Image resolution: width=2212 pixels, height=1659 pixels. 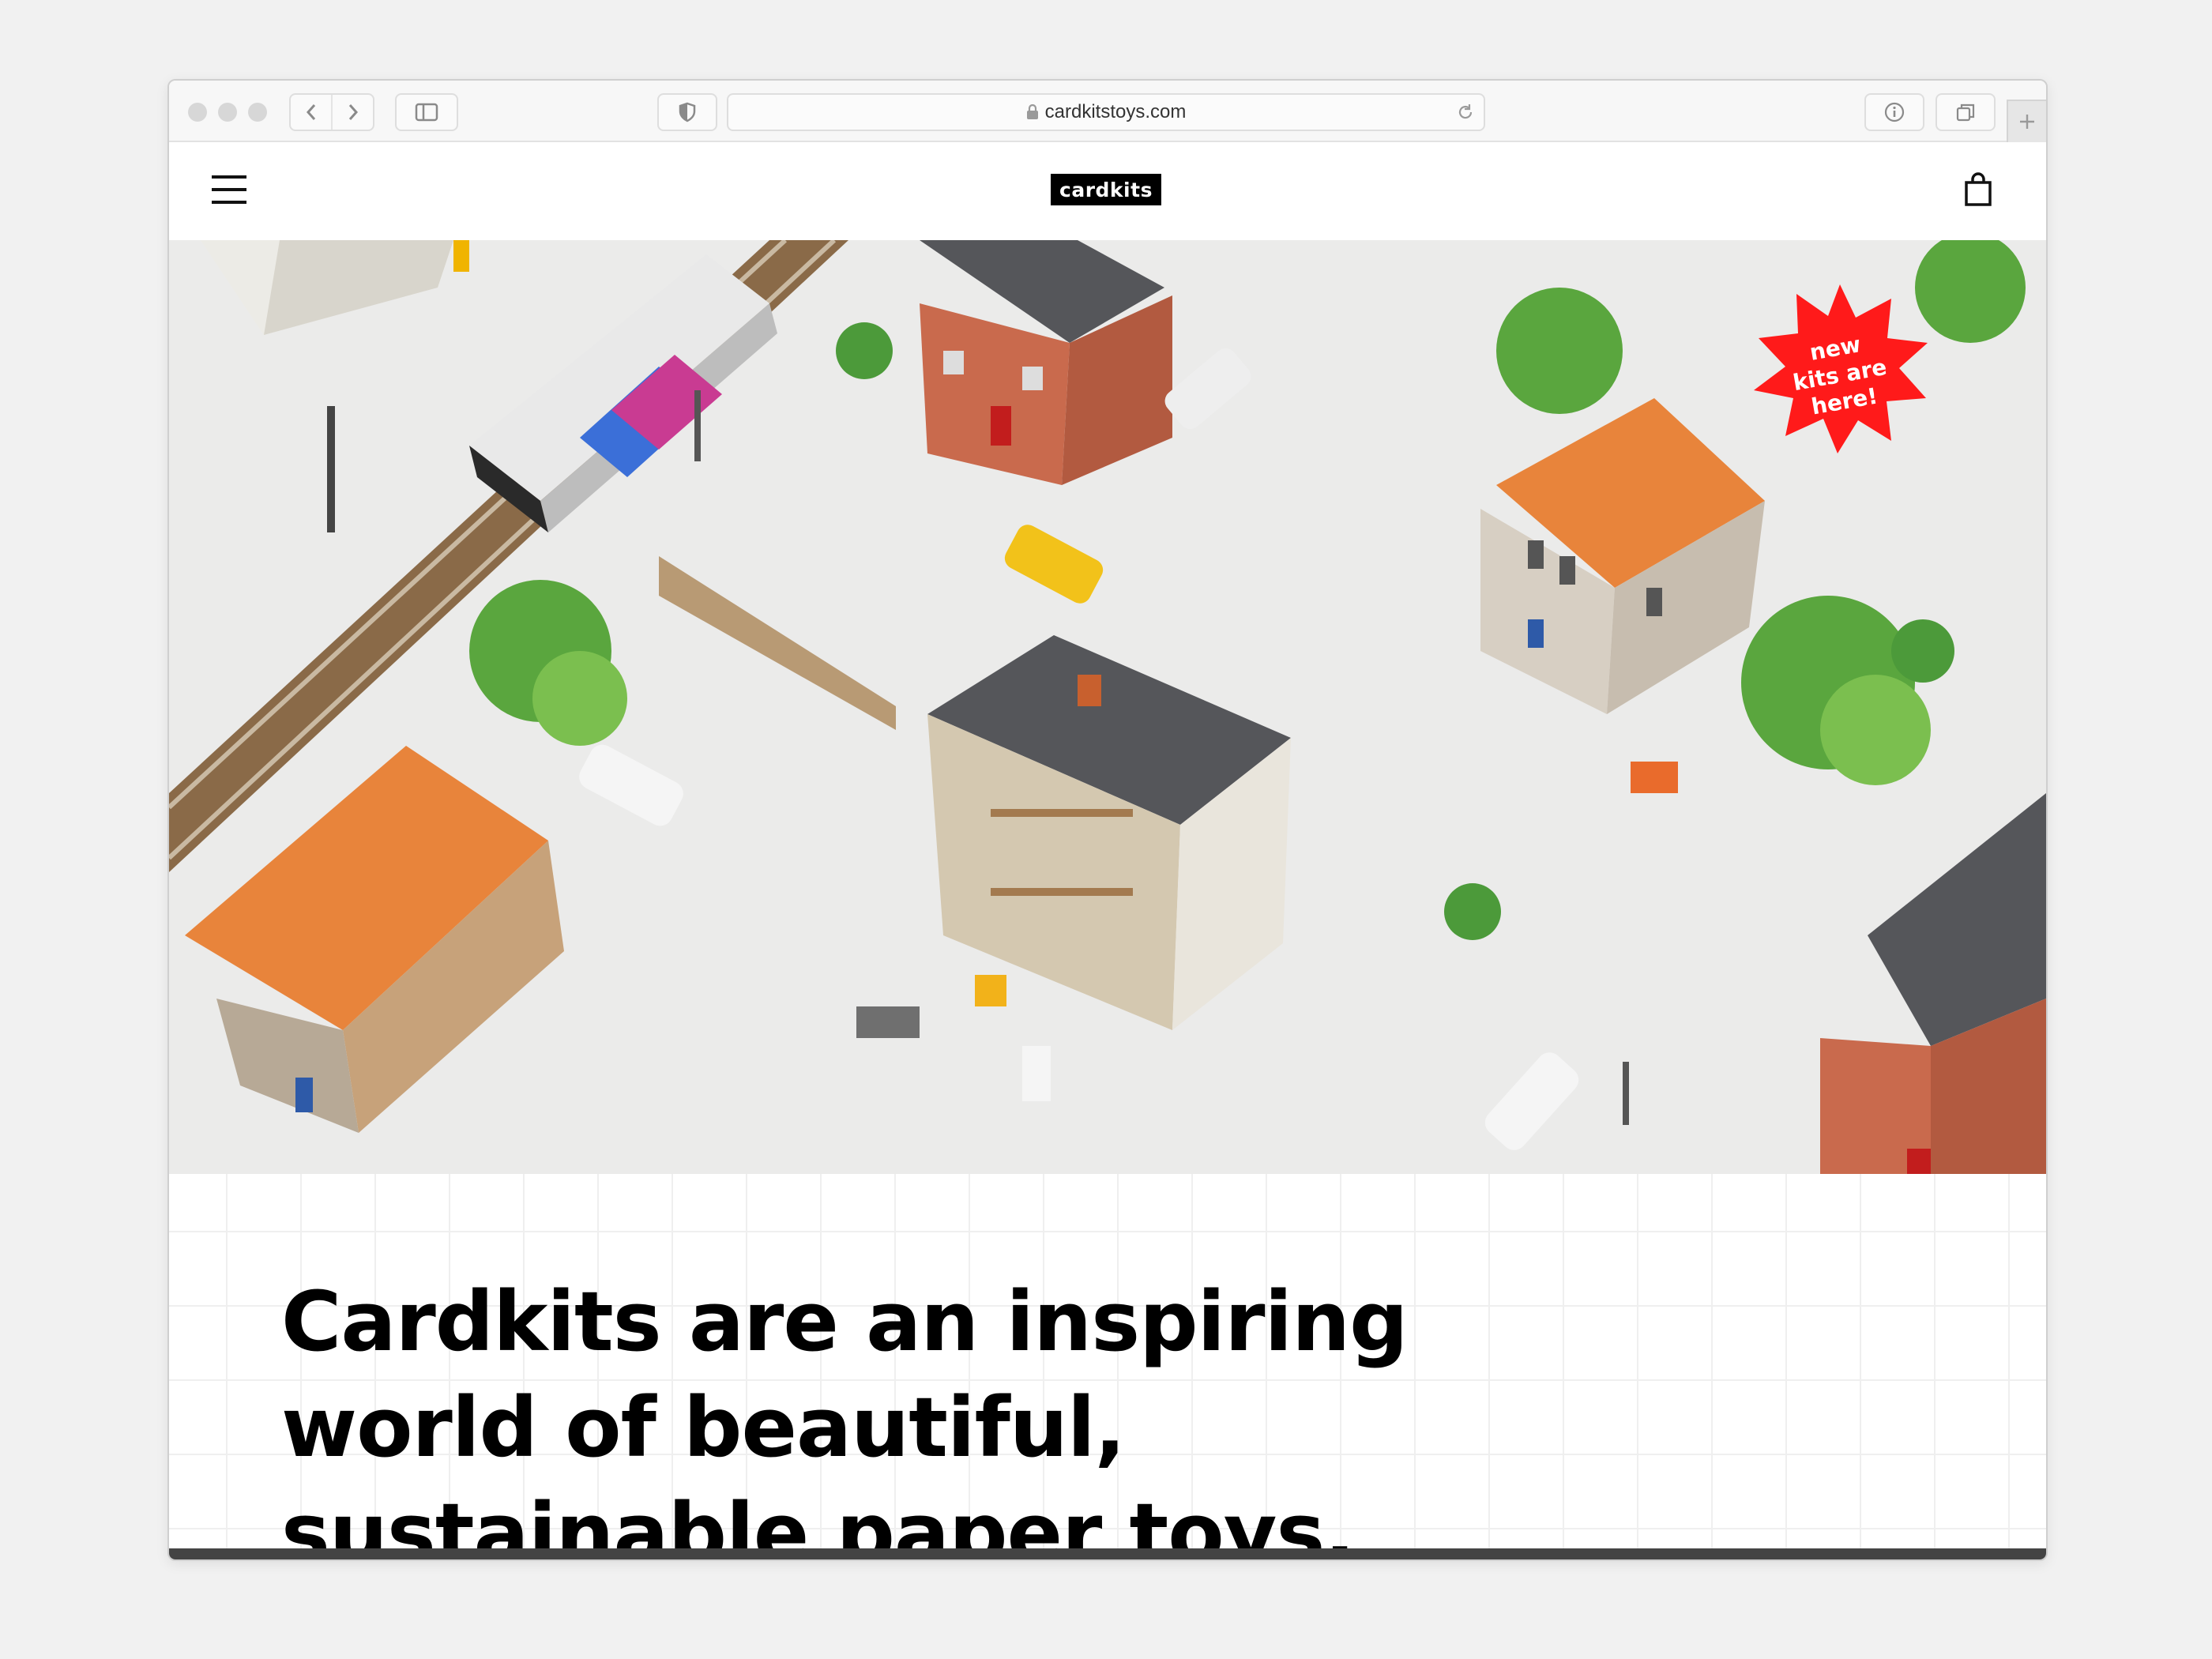 What do you see at coordinates (1046, 363) in the screenshot?
I see `brick-house` at bounding box center [1046, 363].